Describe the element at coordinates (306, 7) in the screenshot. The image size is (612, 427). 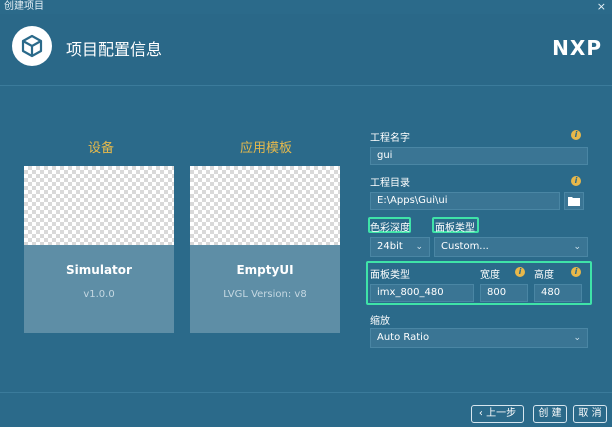
I see `window-titlebar: 创建项目 ×` at that location.